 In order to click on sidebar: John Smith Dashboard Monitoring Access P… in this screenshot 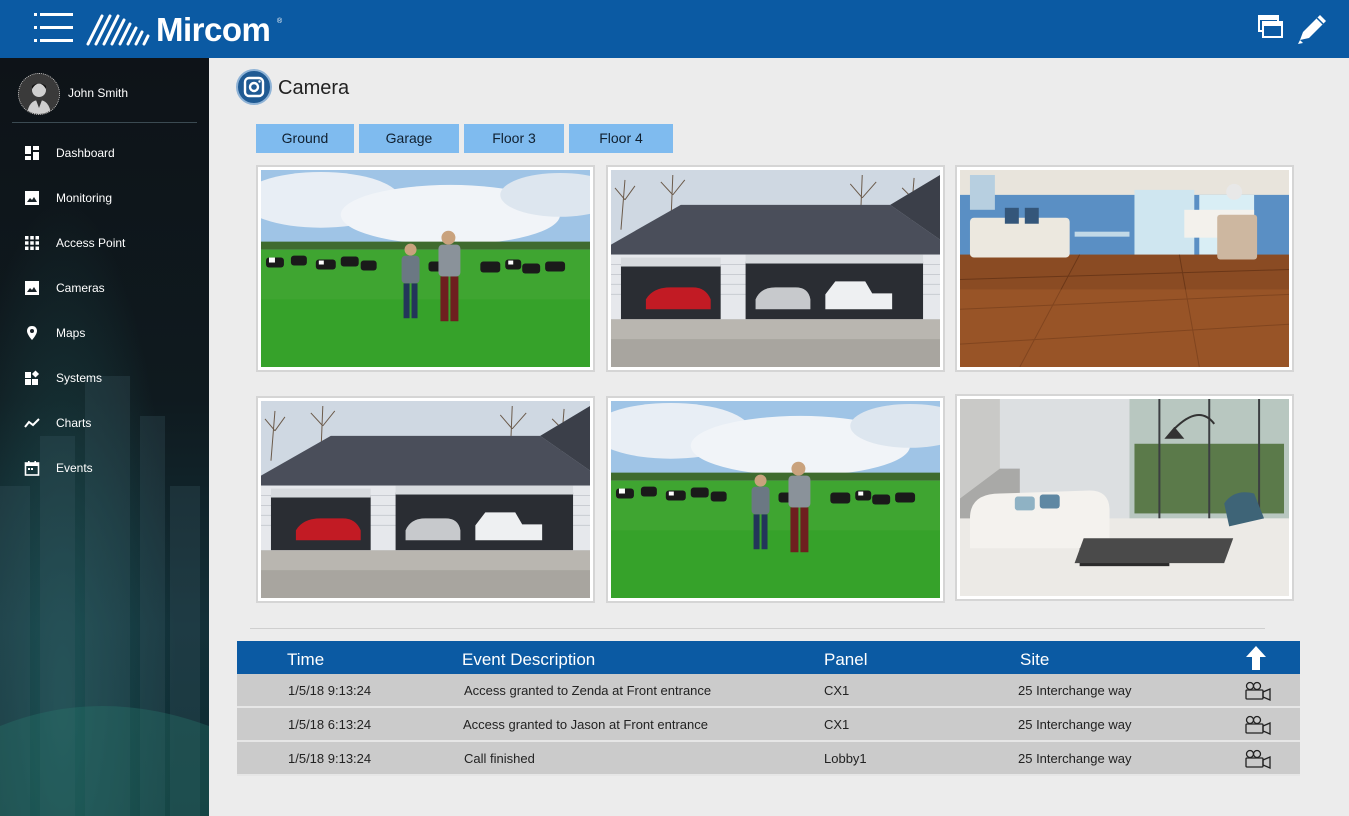, I will do `click(104, 437)`.